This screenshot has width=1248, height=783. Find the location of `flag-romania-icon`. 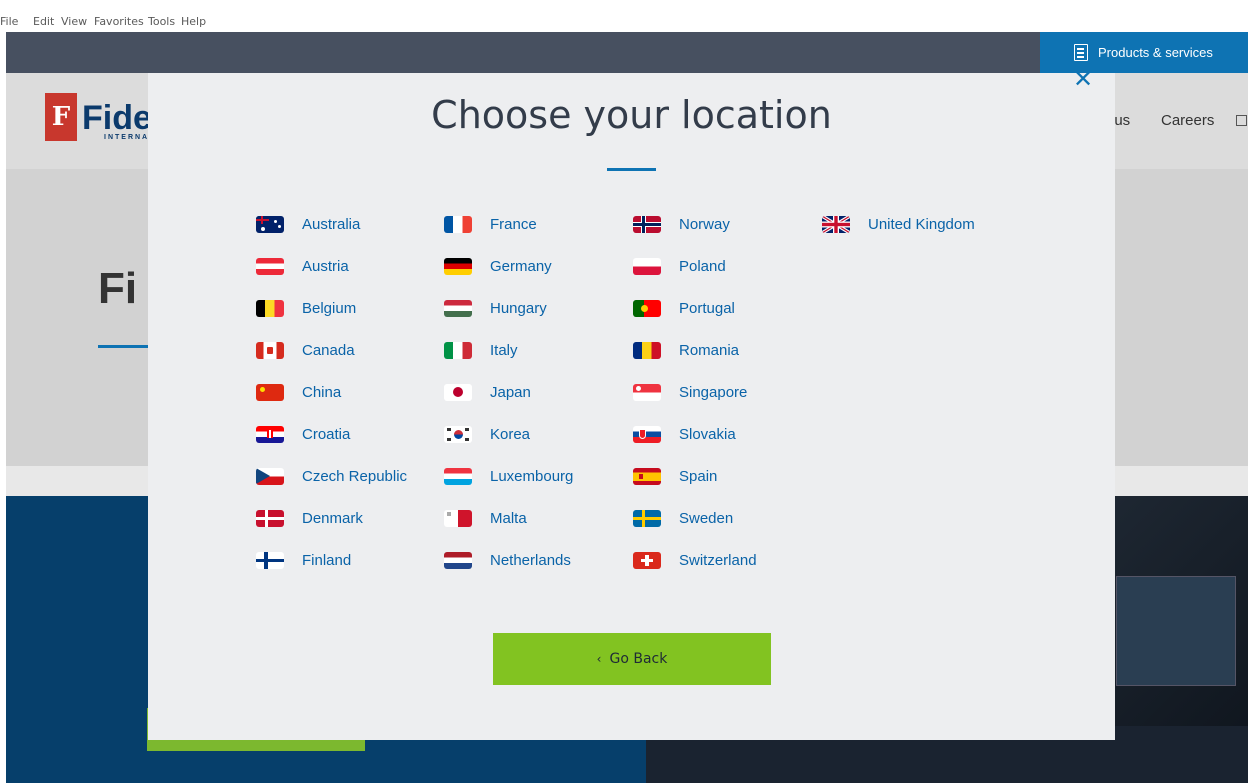

flag-romania-icon is located at coordinates (647, 350).